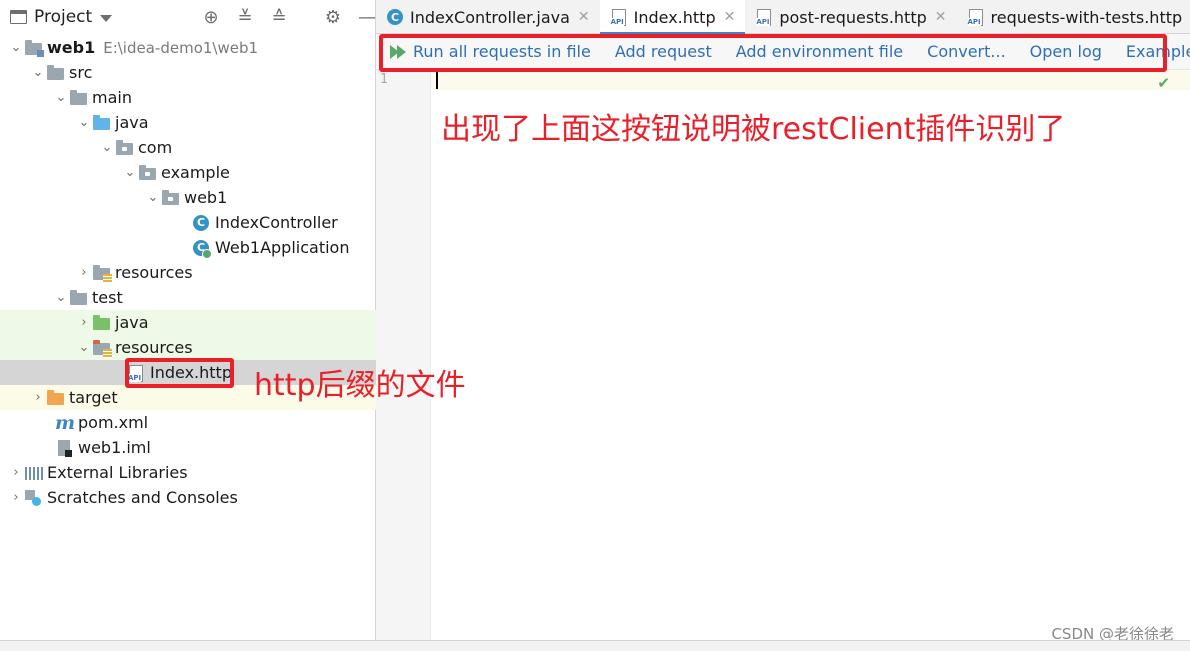  Describe the element at coordinates (188, 447) in the screenshot. I see `tree-item-web1-iml: web1.iml` at that location.